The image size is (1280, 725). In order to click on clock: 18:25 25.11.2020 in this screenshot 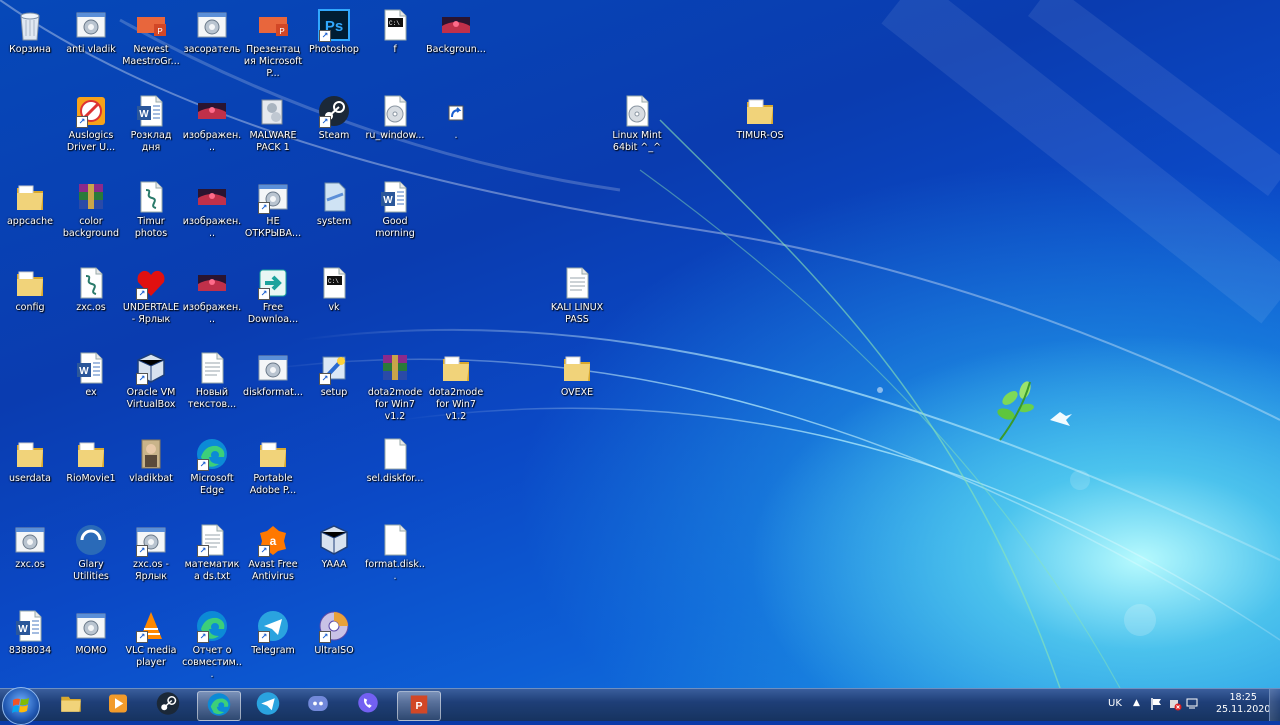, I will do `click(1243, 704)`.